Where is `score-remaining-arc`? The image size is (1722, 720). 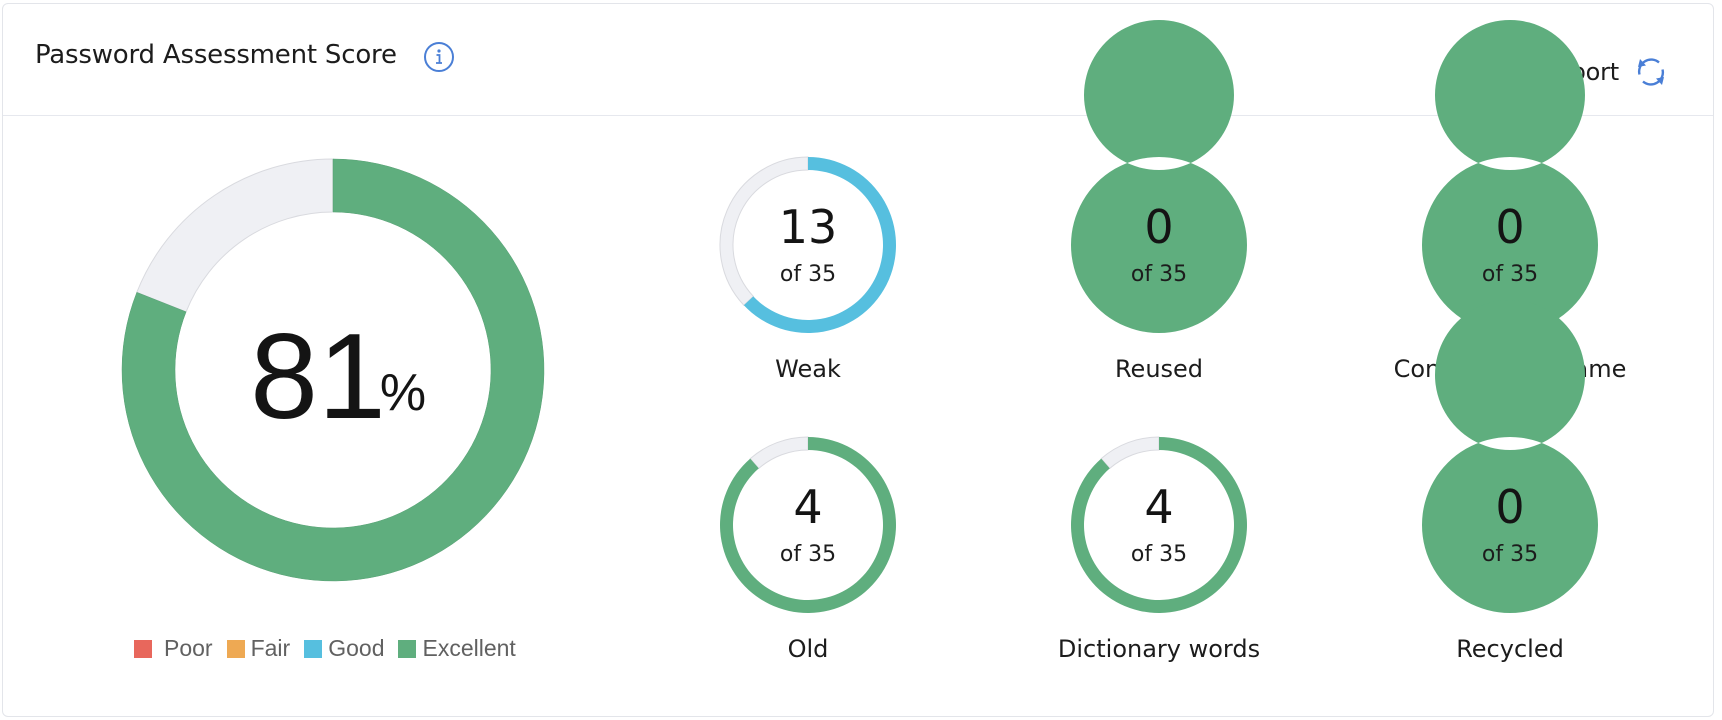 score-remaining-arc is located at coordinates (235, 235).